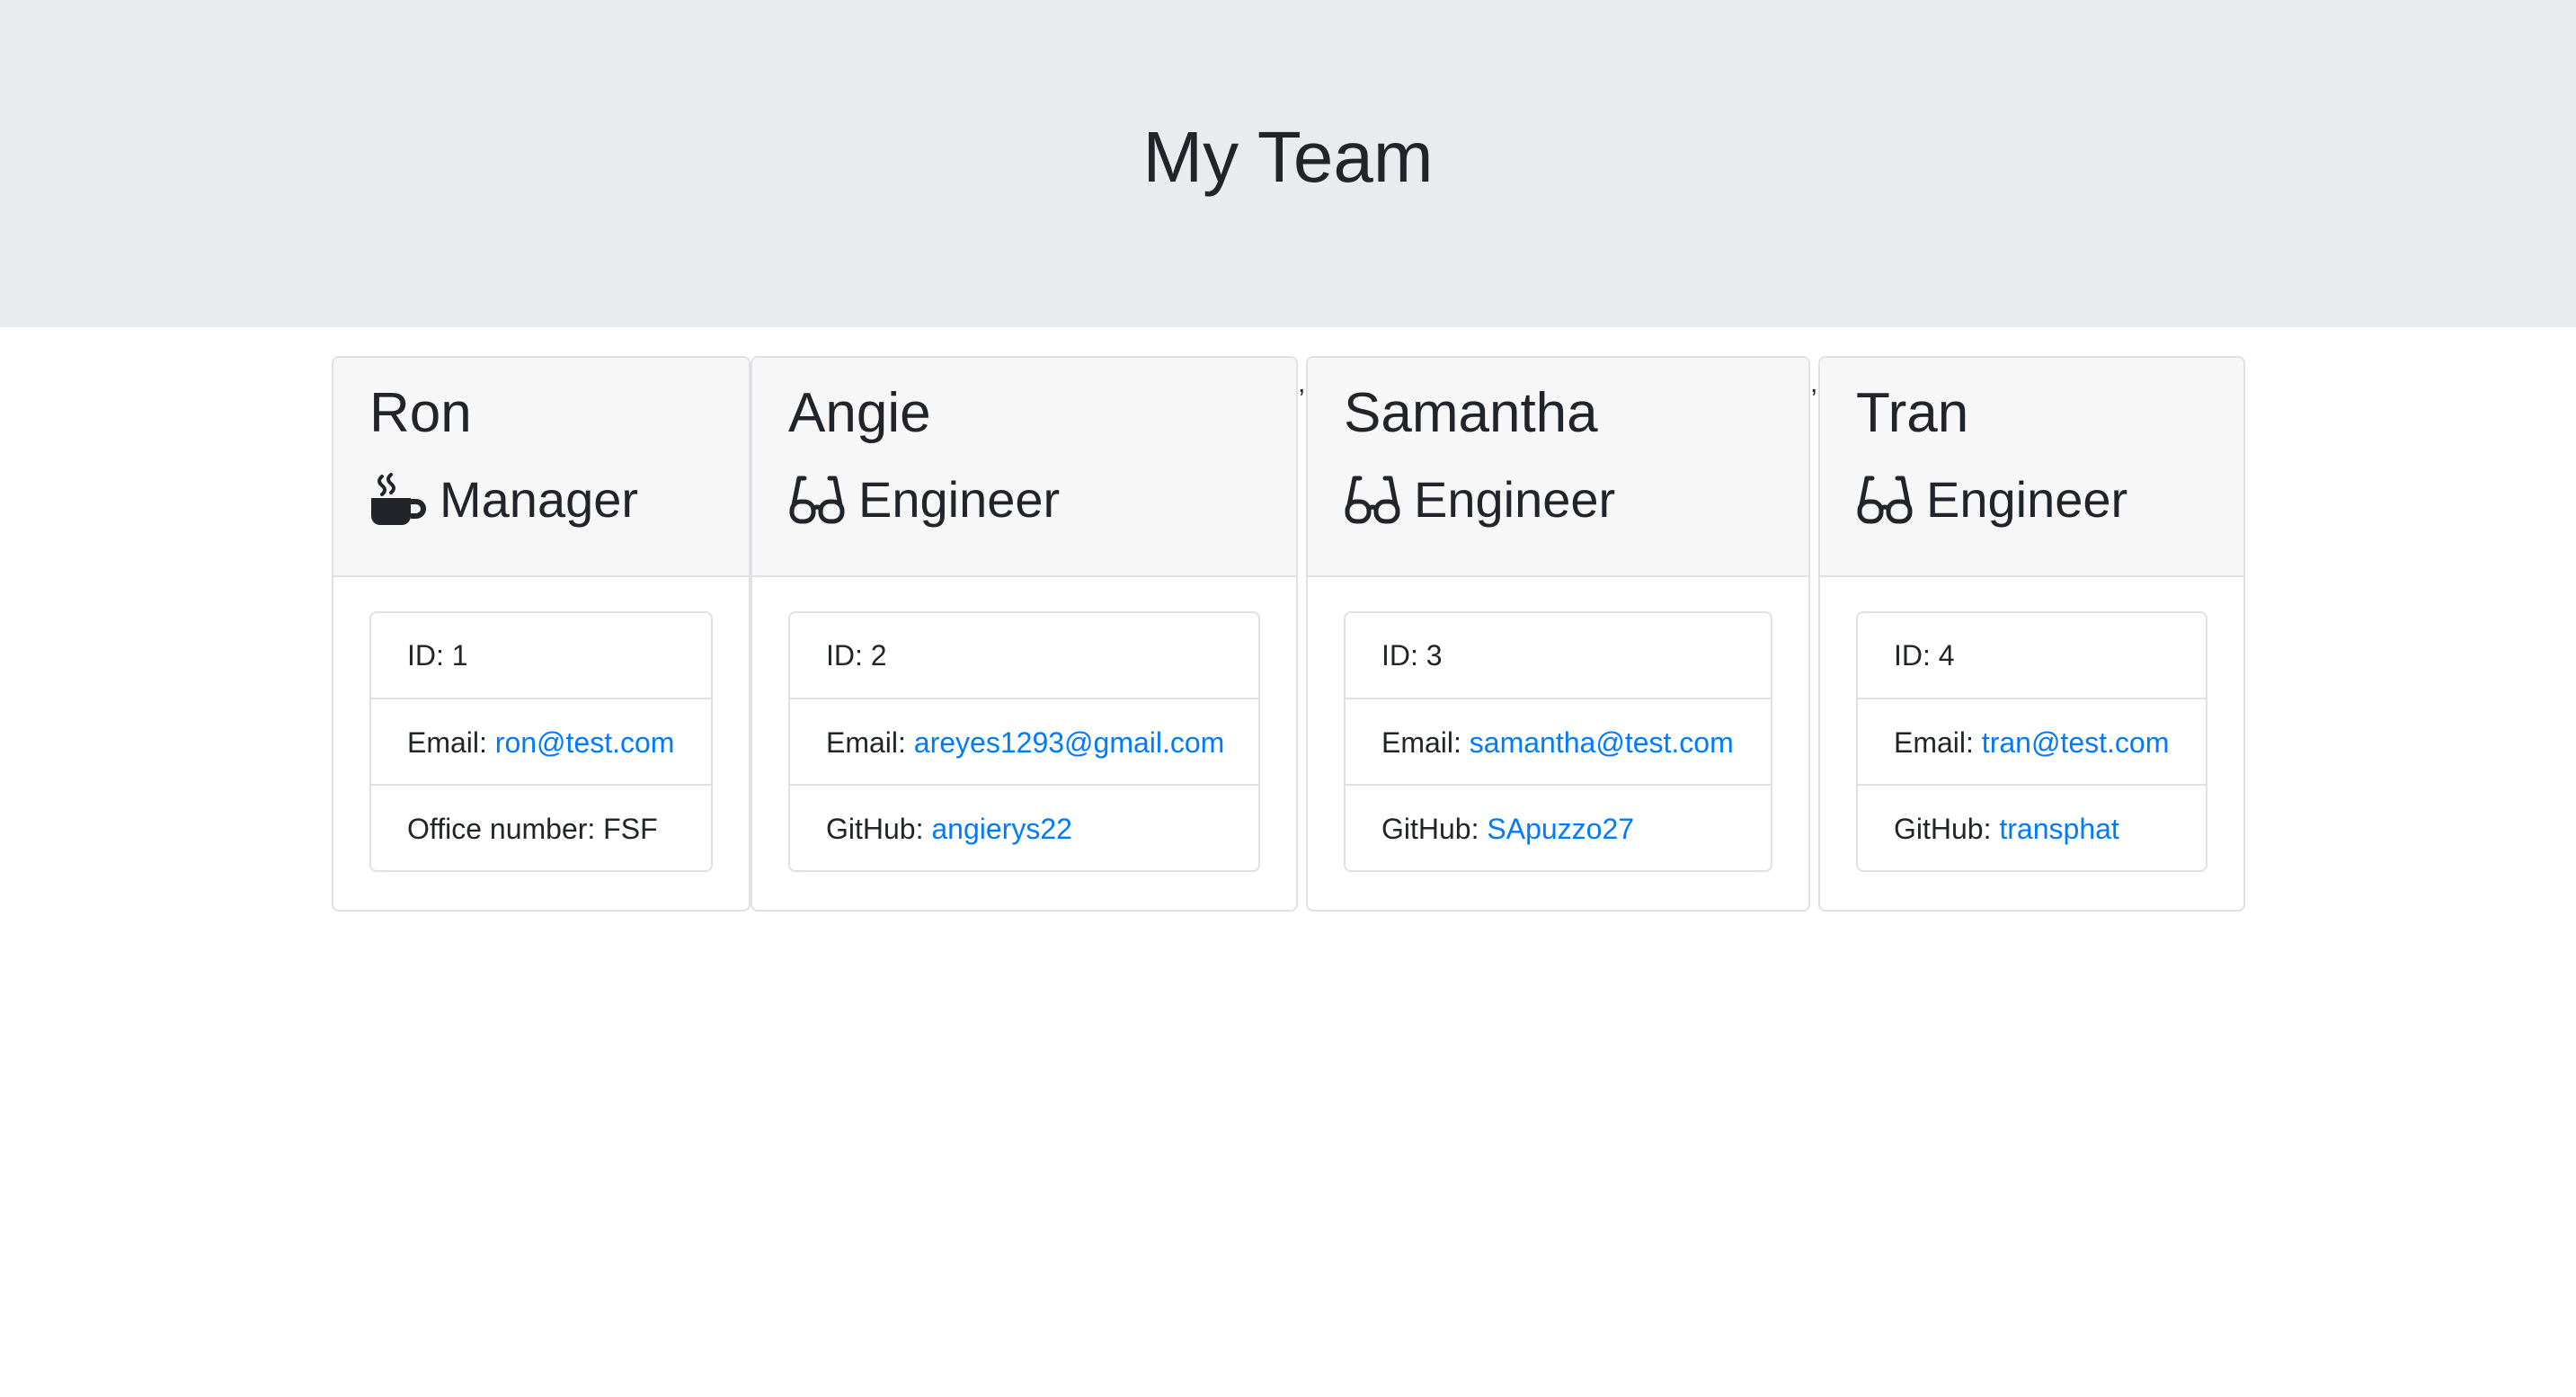 This screenshot has width=2576, height=1397. I want to click on github-link: SApuzzo27, so click(1560, 829).